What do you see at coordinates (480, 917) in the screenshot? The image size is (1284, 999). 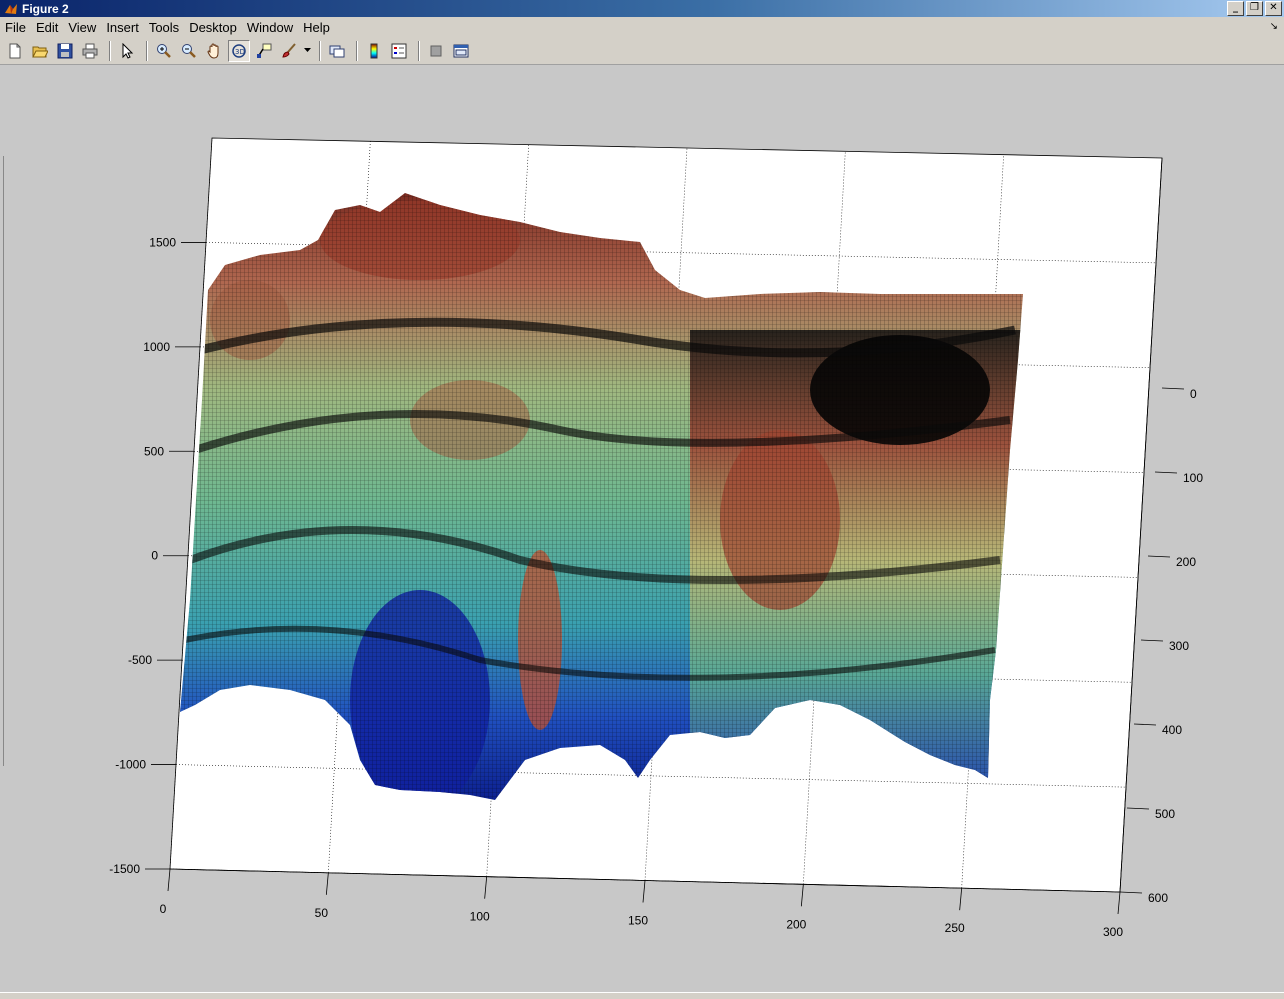 I see `x-tick-label: 100` at bounding box center [480, 917].